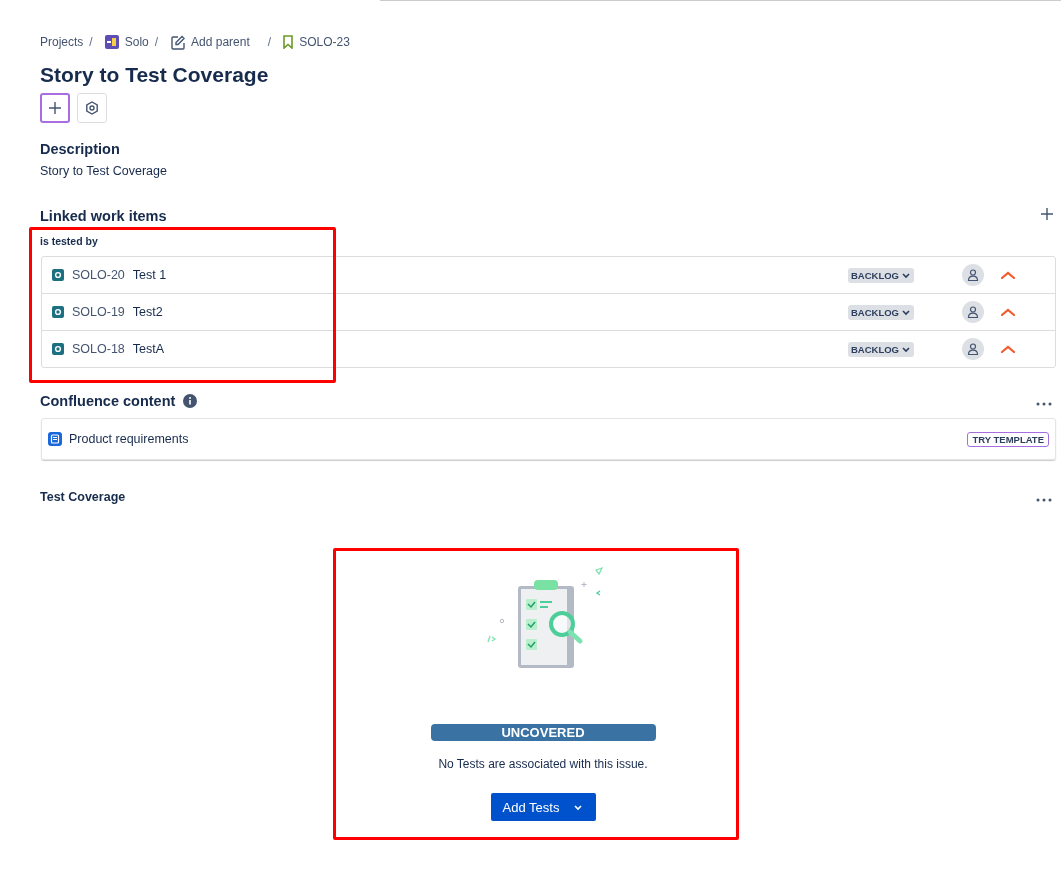 The height and width of the screenshot is (876, 1061). Describe the element at coordinates (543, 764) in the screenshot. I see `empty-message: No Tests are associated with this issue.` at that location.